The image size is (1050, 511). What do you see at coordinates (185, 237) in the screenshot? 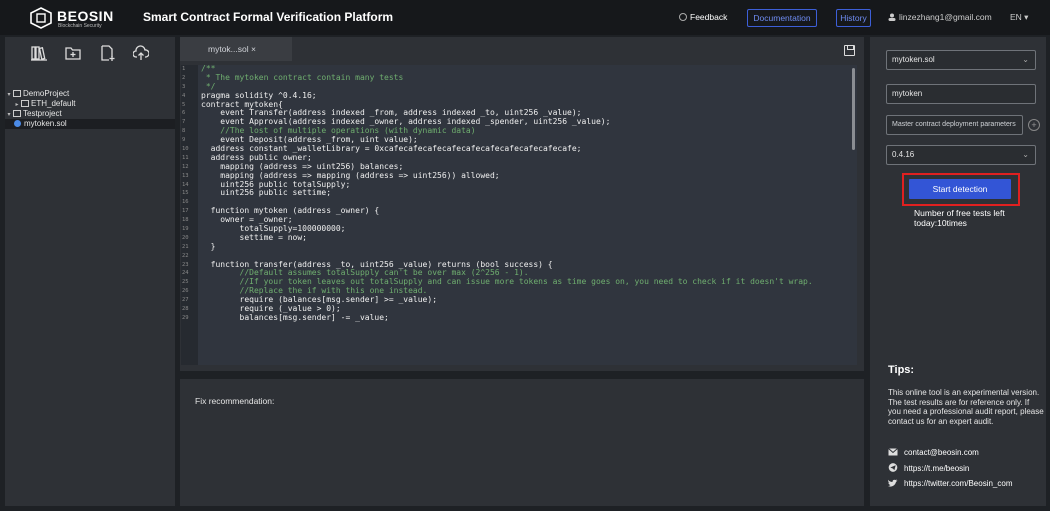
I see `line-number: 20` at bounding box center [185, 237].